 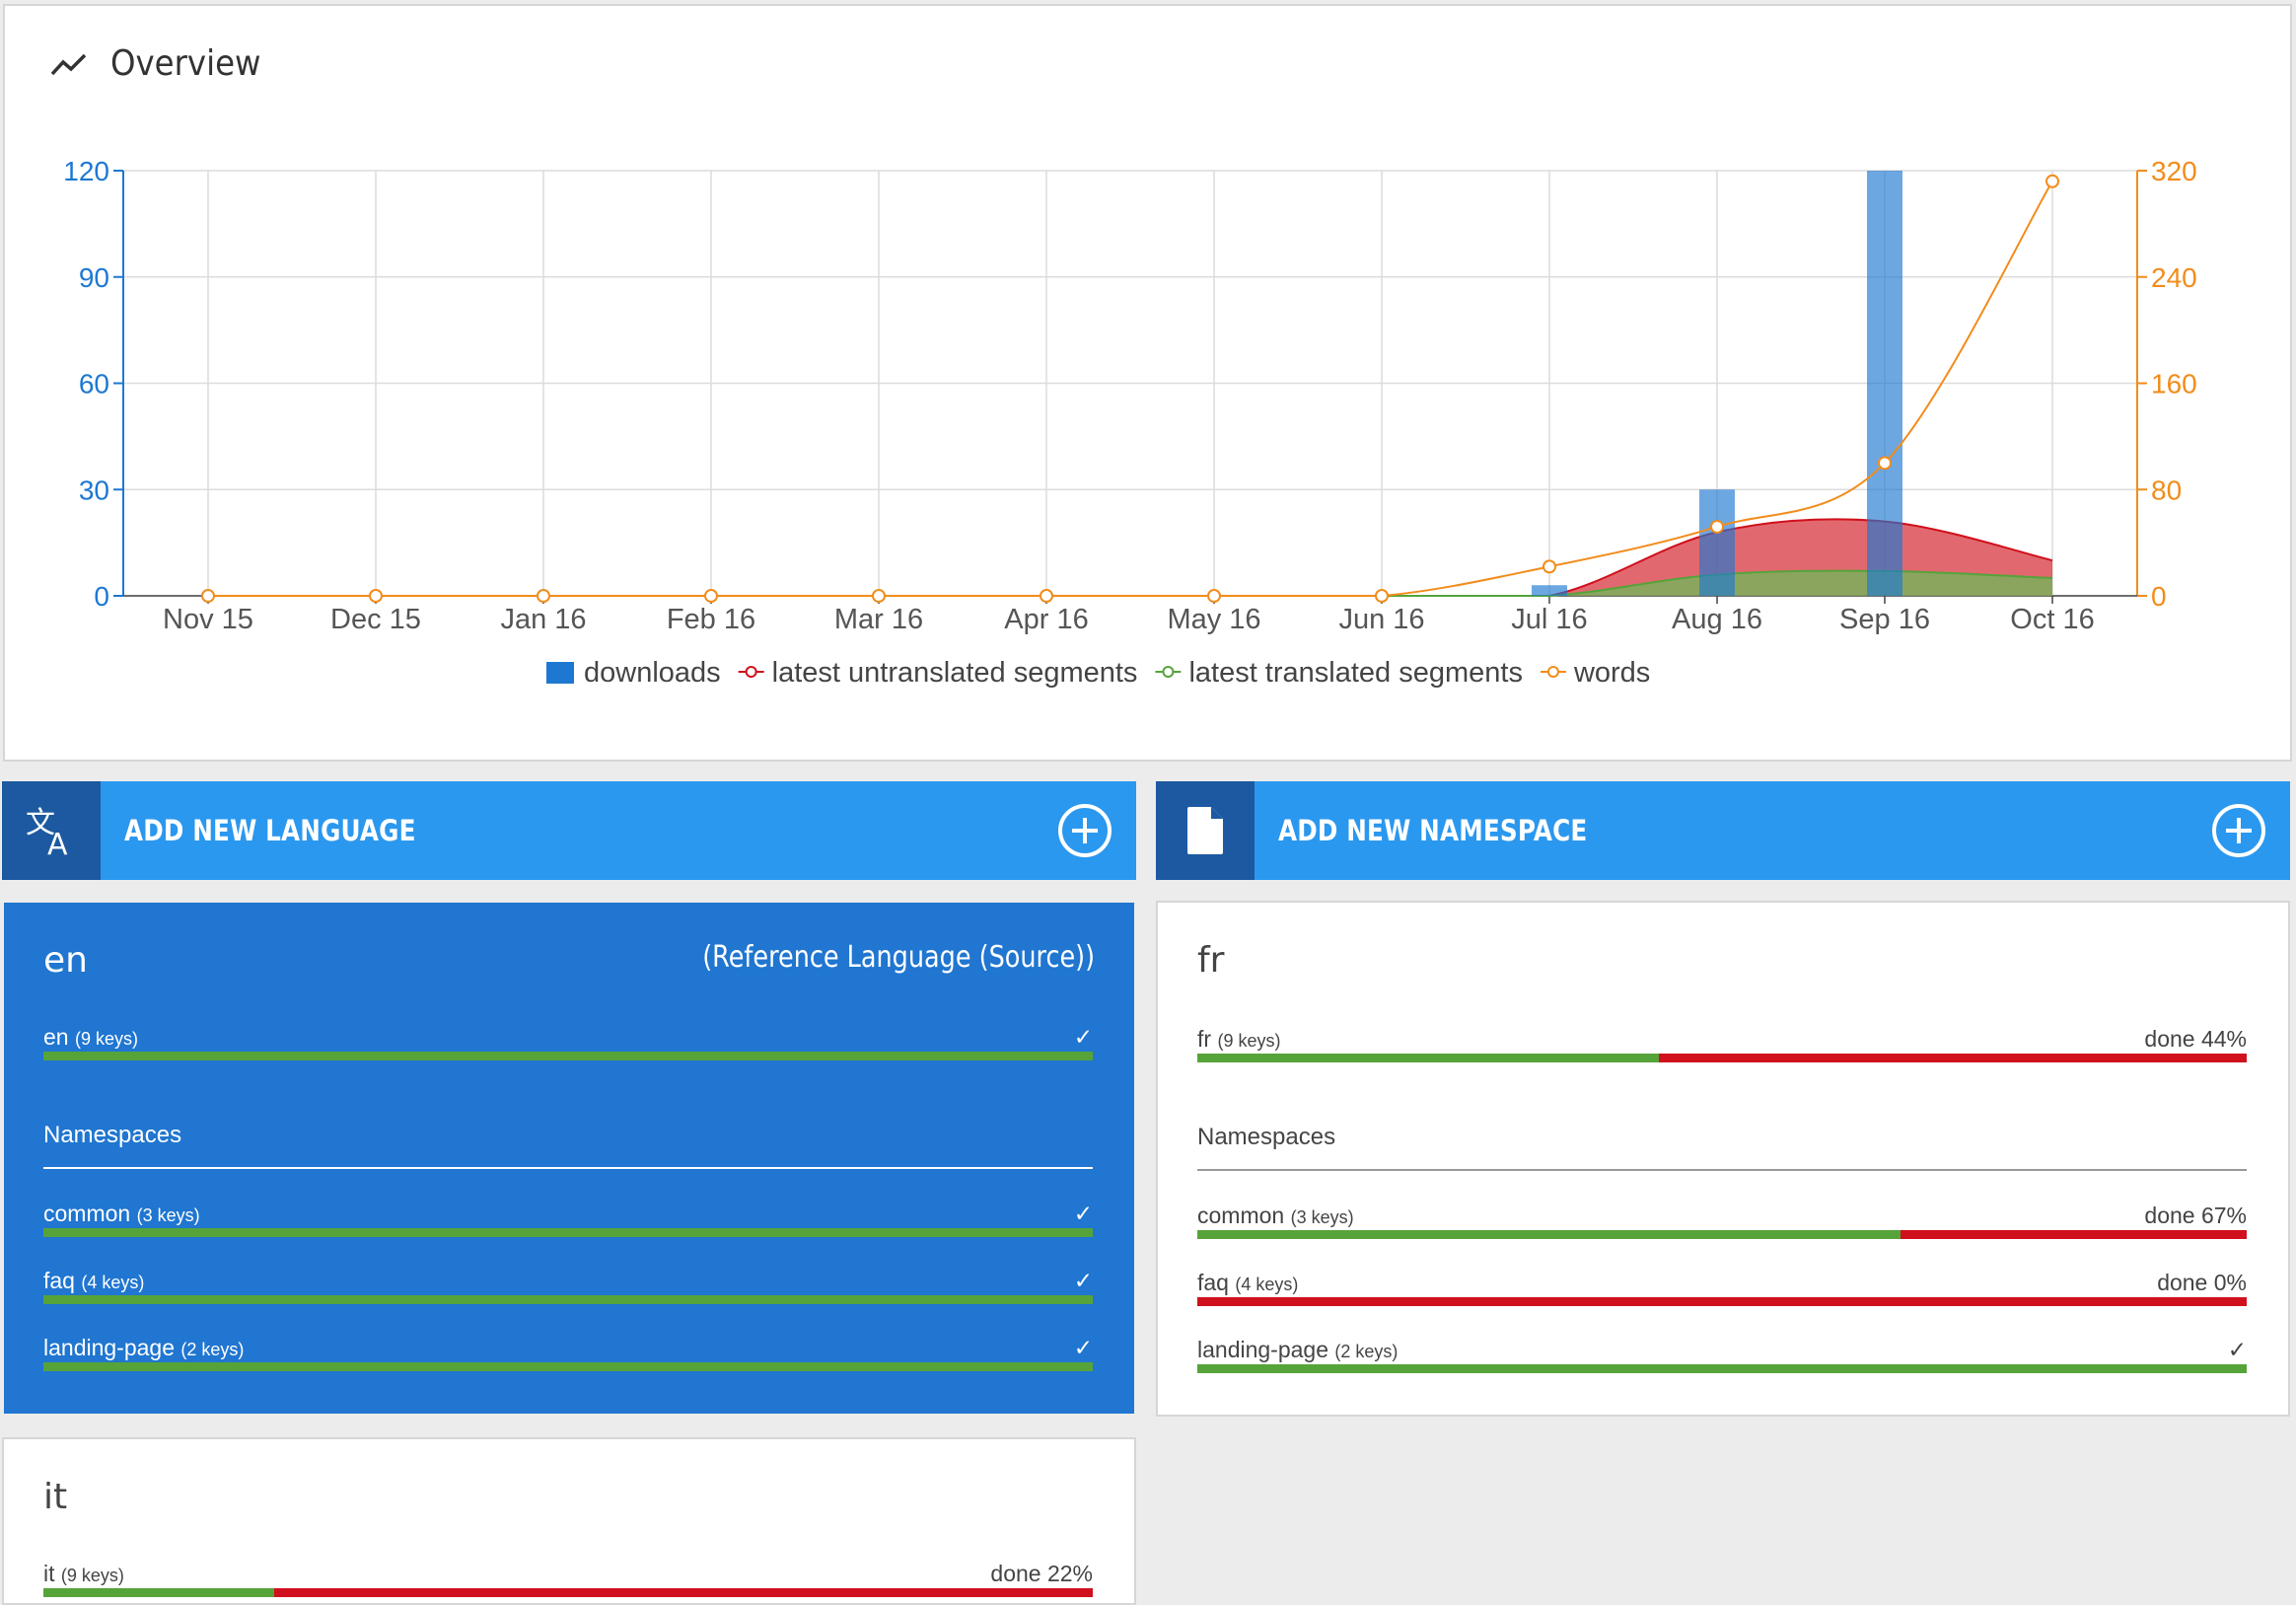 I want to click on x-tick-label: Dec 15, so click(x=376, y=620).